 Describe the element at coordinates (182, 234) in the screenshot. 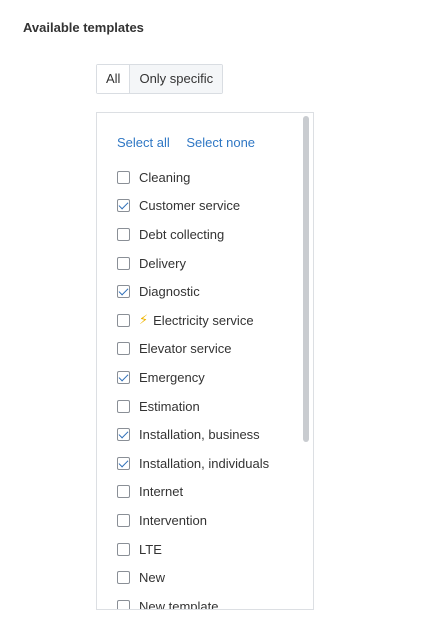

I see `template-label: Debt collecting` at that location.